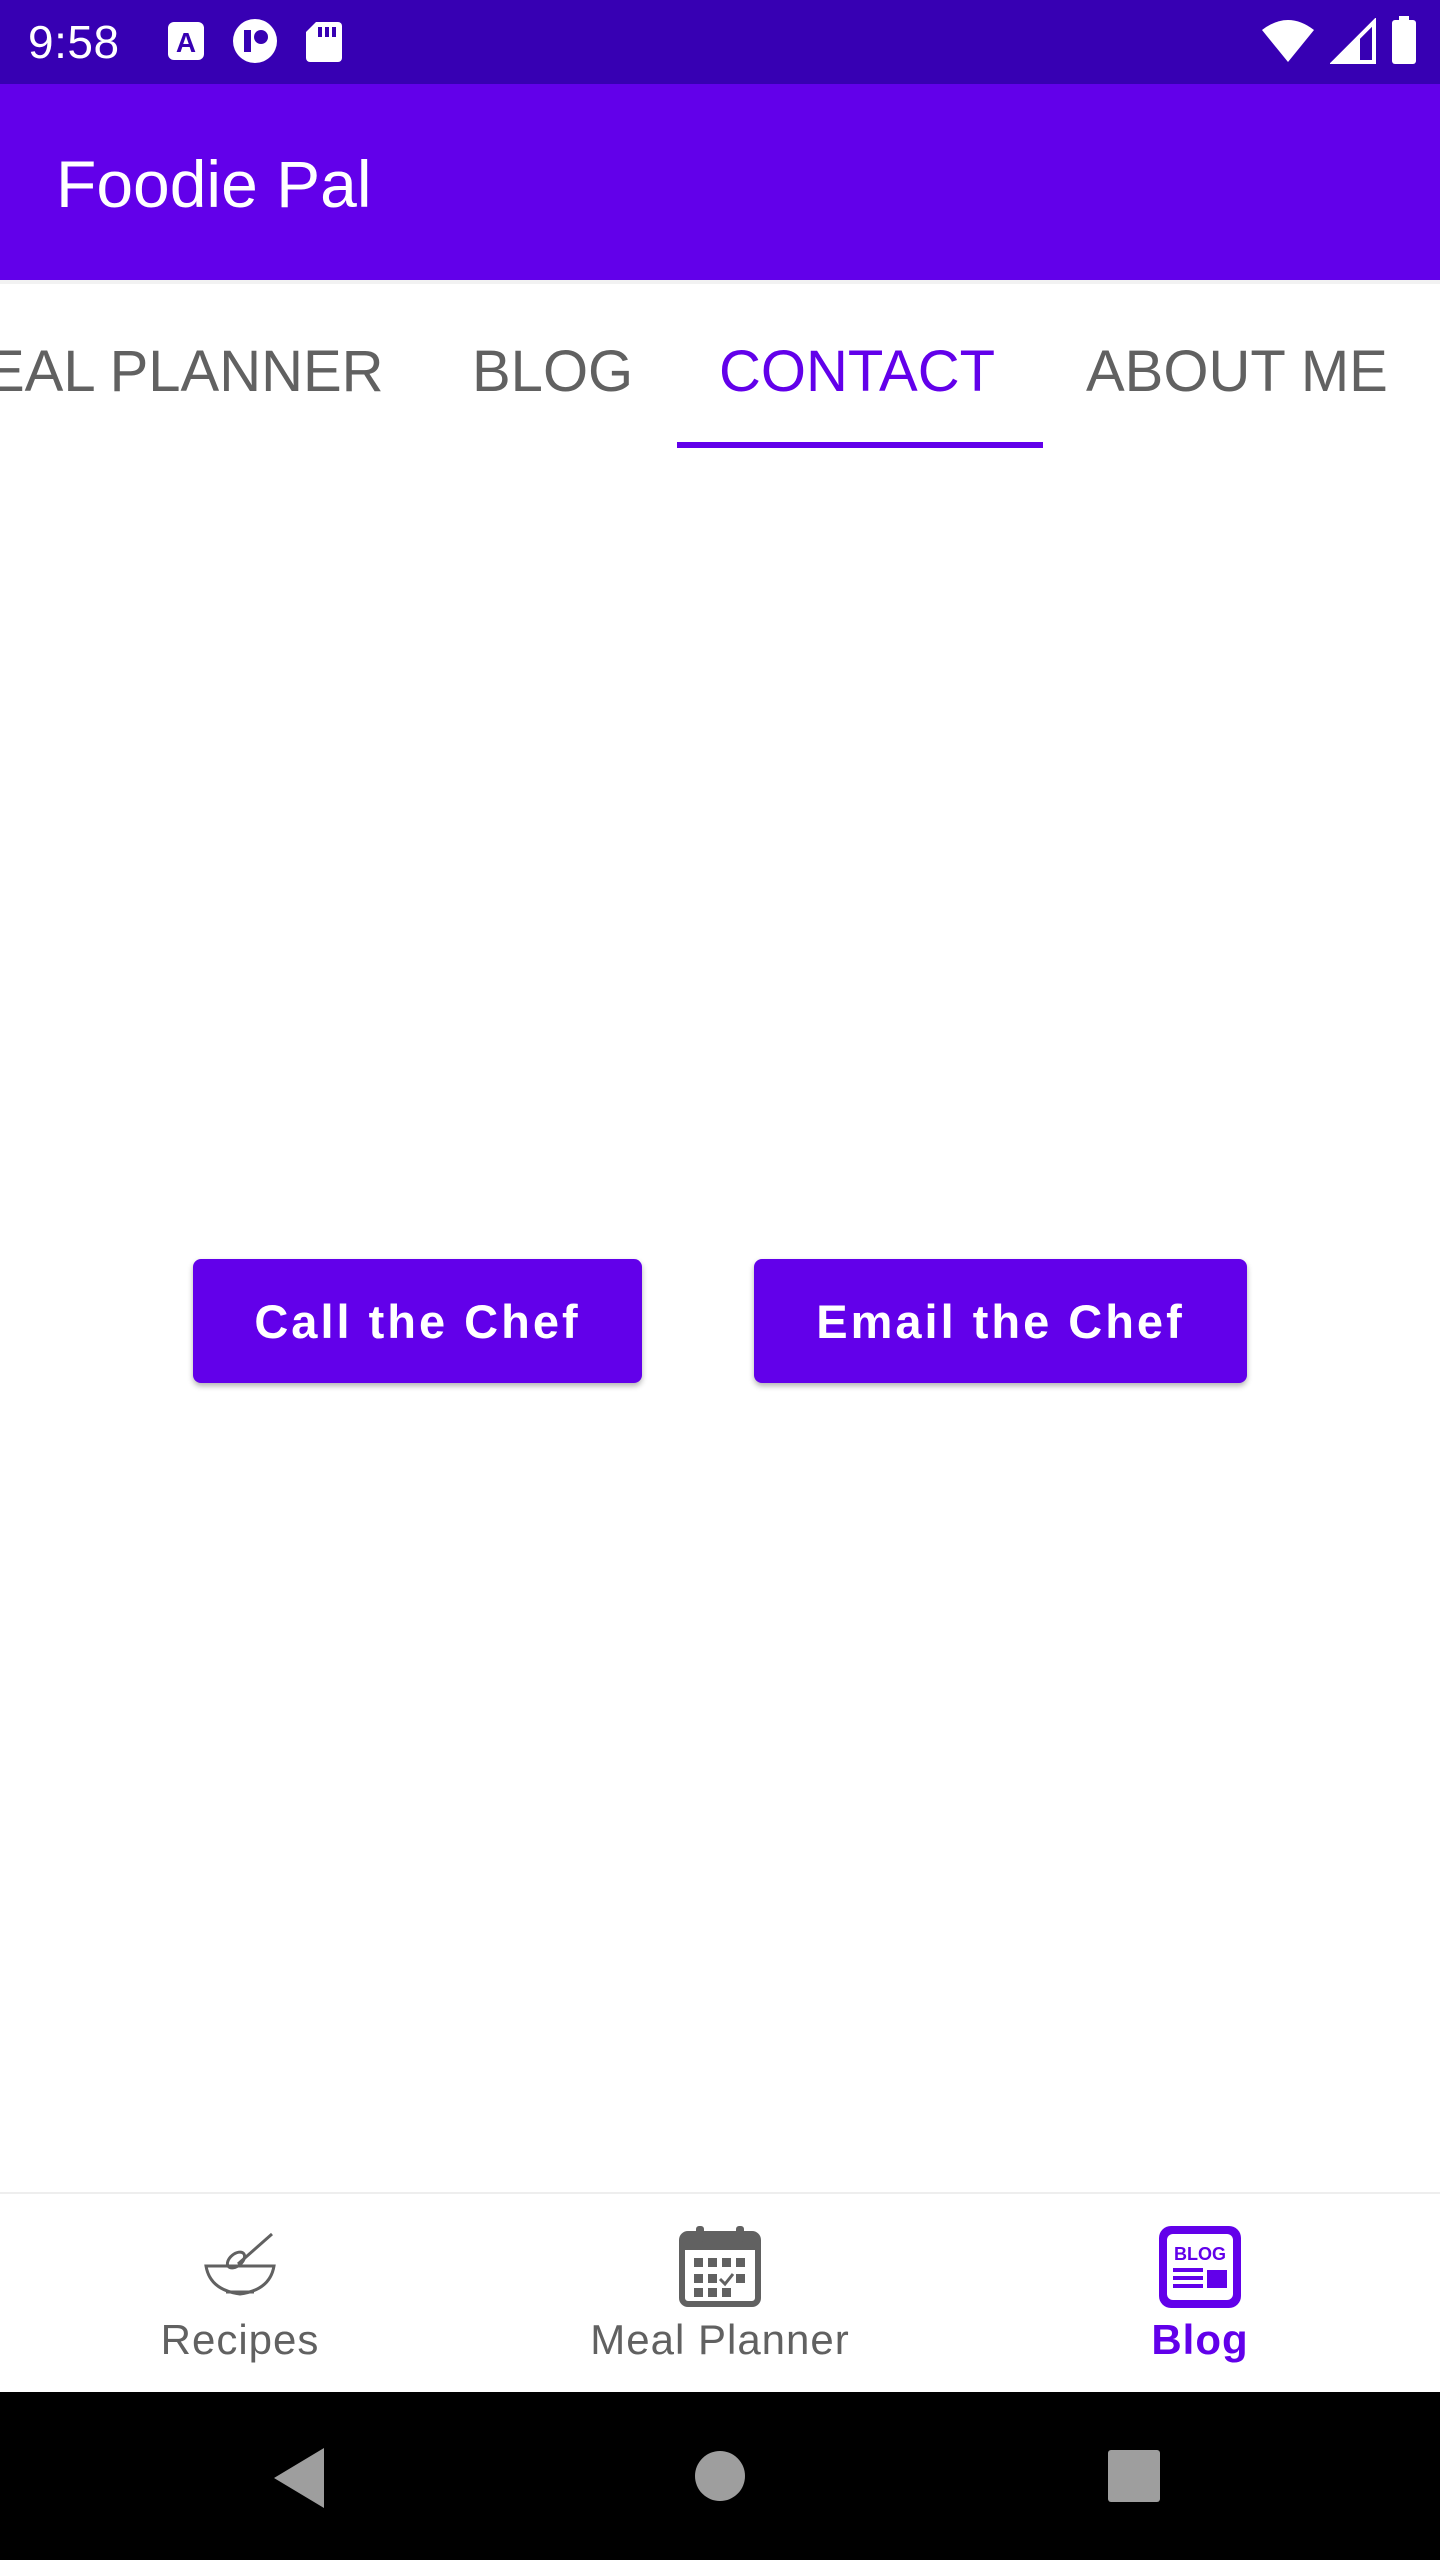 The height and width of the screenshot is (2560, 1440). I want to click on system-status-icons, so click(1339, 41).